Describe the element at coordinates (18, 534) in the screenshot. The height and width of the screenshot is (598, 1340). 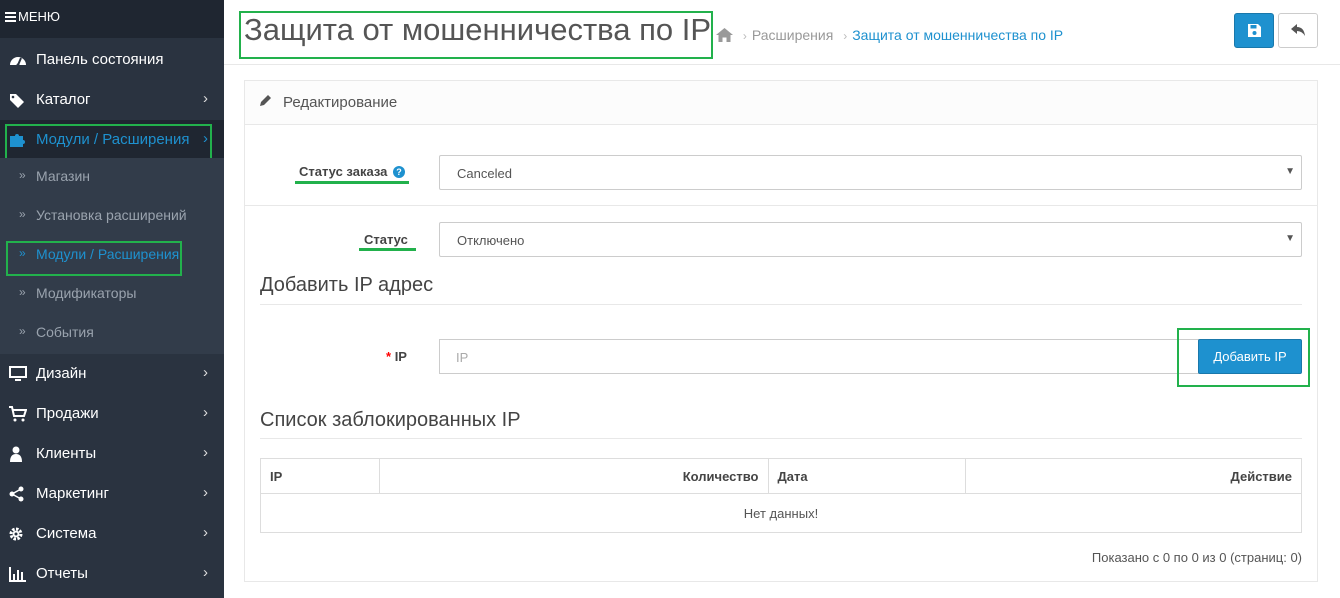
I see `gear-icon` at that location.